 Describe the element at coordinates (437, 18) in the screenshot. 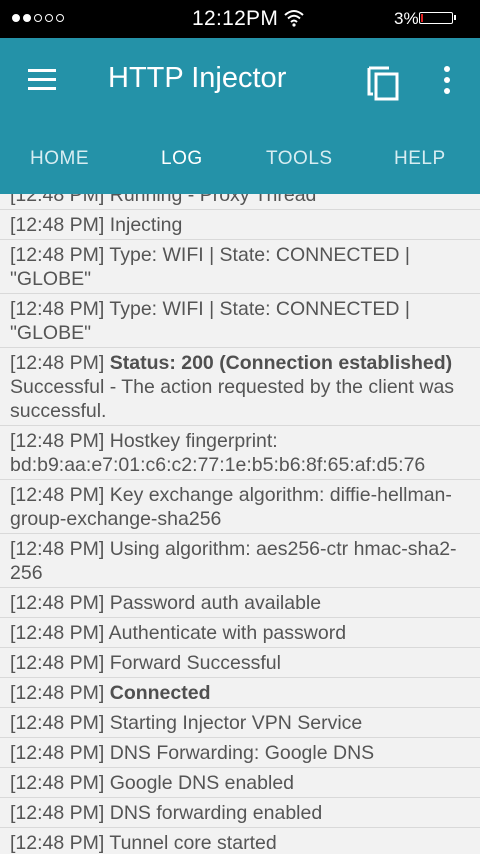

I see `battery-icon` at that location.